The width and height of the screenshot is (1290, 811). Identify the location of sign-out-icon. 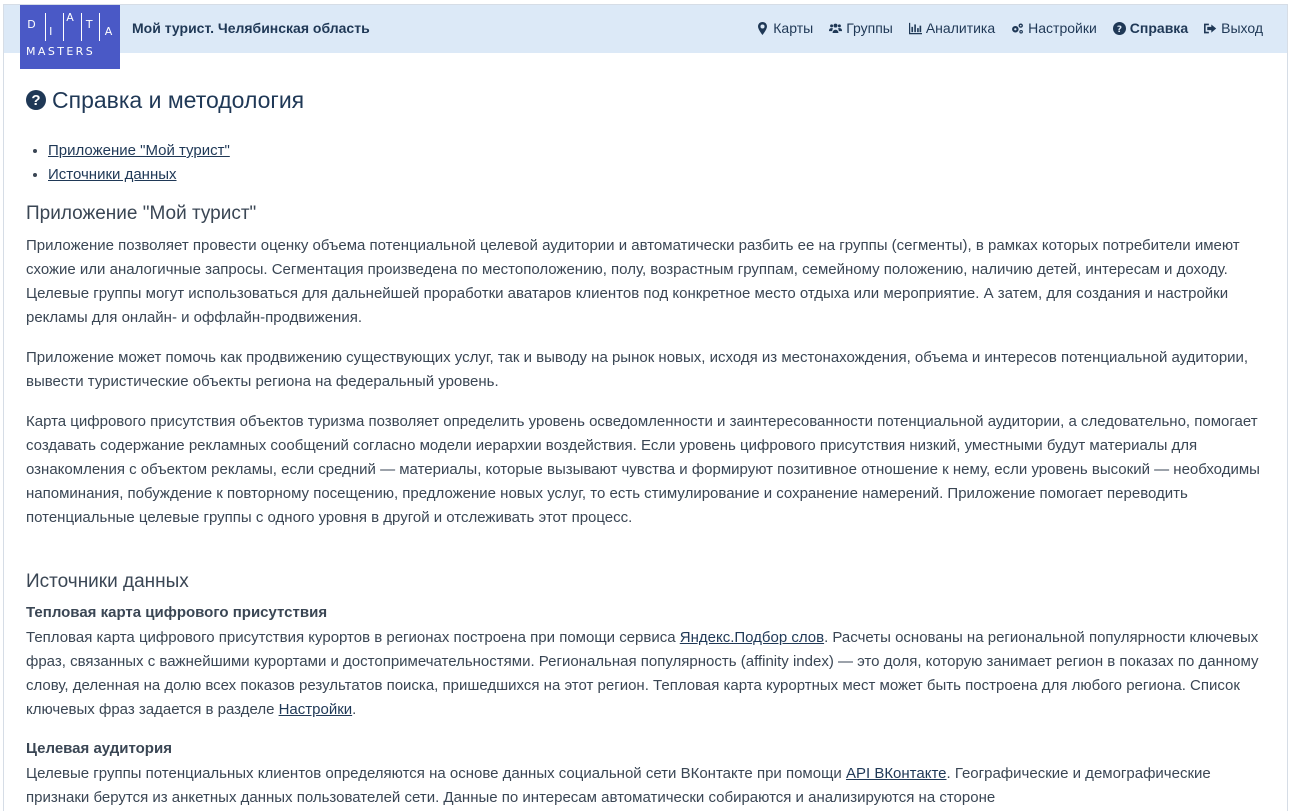
(1210, 28).